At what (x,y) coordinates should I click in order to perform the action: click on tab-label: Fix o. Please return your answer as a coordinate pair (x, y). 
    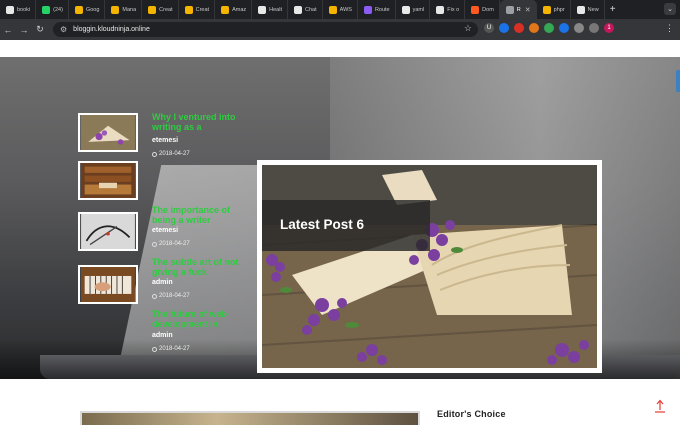
    Looking at the image, I should click on (453, 9).